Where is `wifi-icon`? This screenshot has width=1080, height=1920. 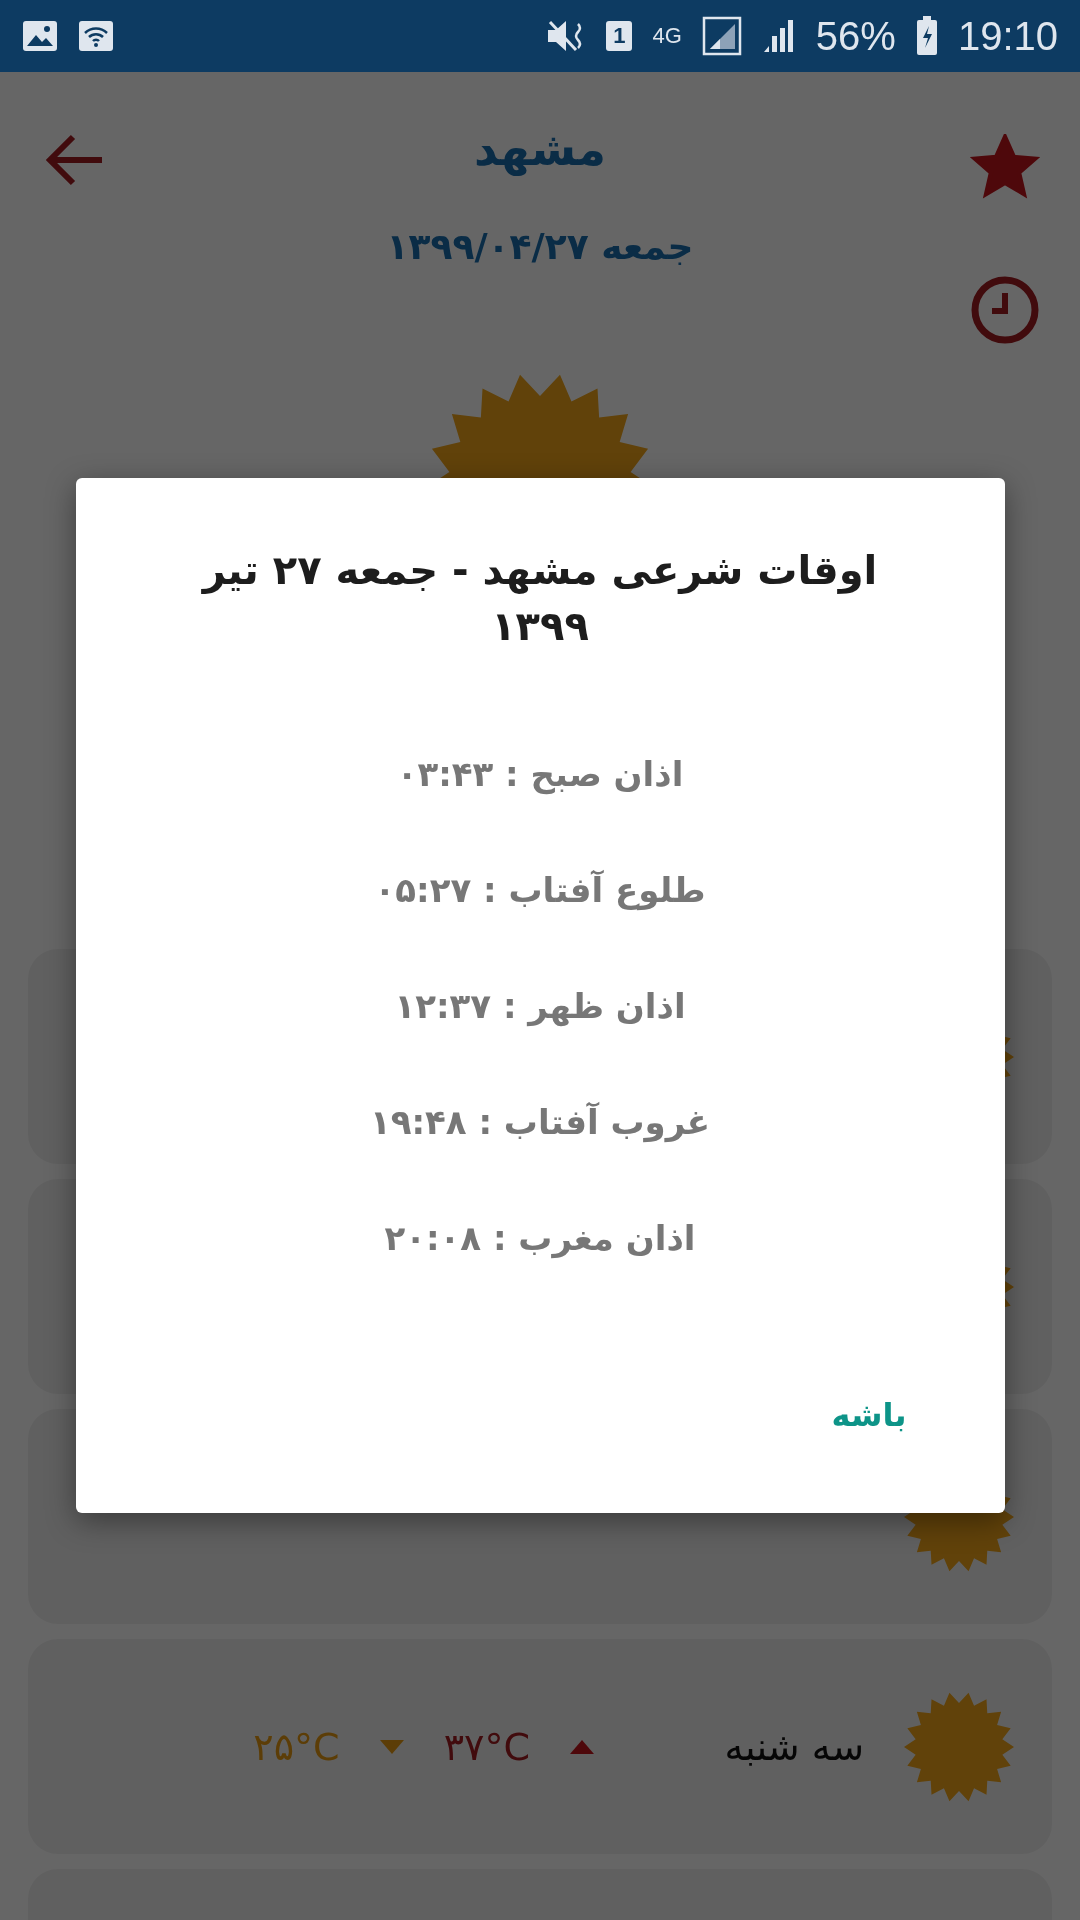
wifi-icon is located at coordinates (96, 36).